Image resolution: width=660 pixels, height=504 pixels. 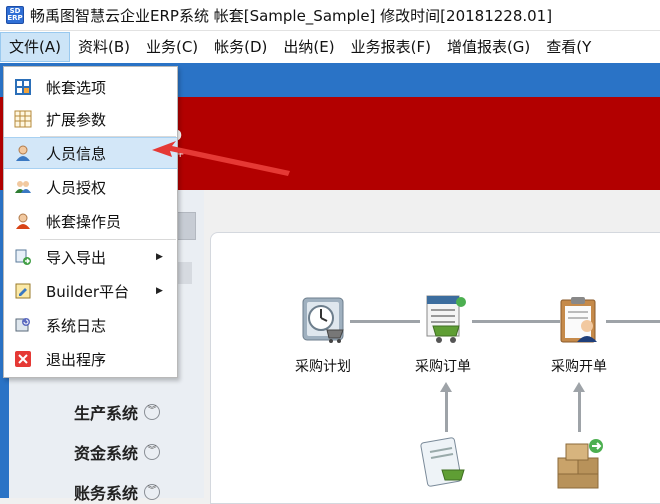 What do you see at coordinates (308, 47) in the screenshot?
I see `menu-cashier: 出纳(E)` at bounding box center [308, 47].